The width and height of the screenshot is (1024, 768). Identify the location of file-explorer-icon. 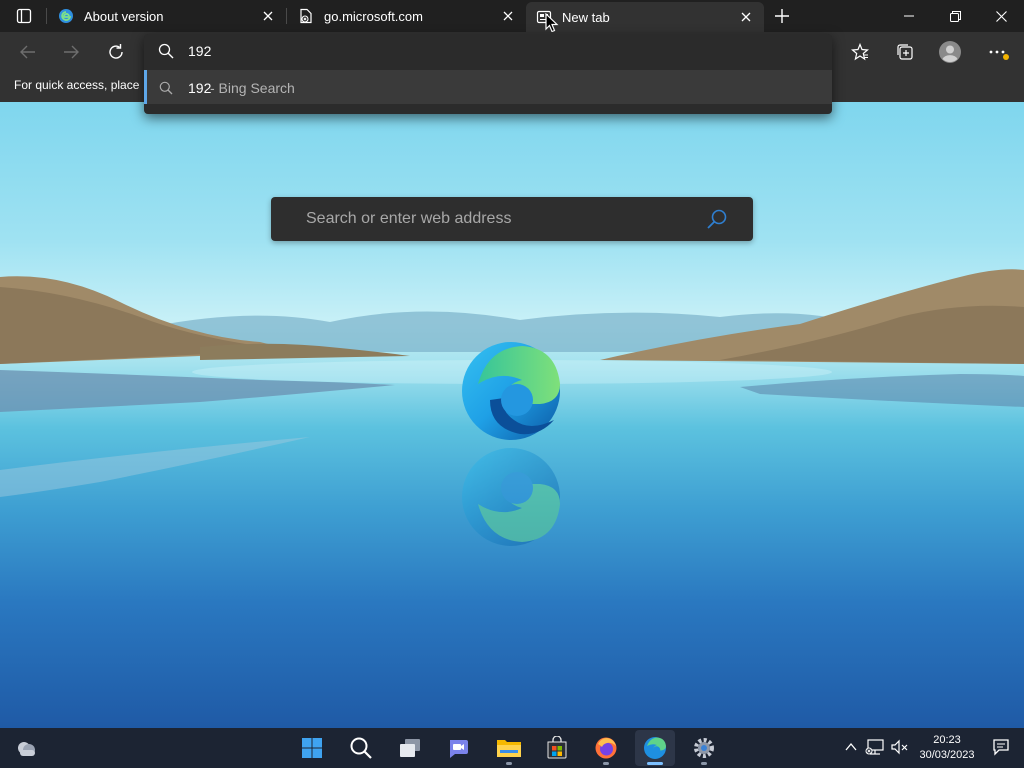
(509, 748).